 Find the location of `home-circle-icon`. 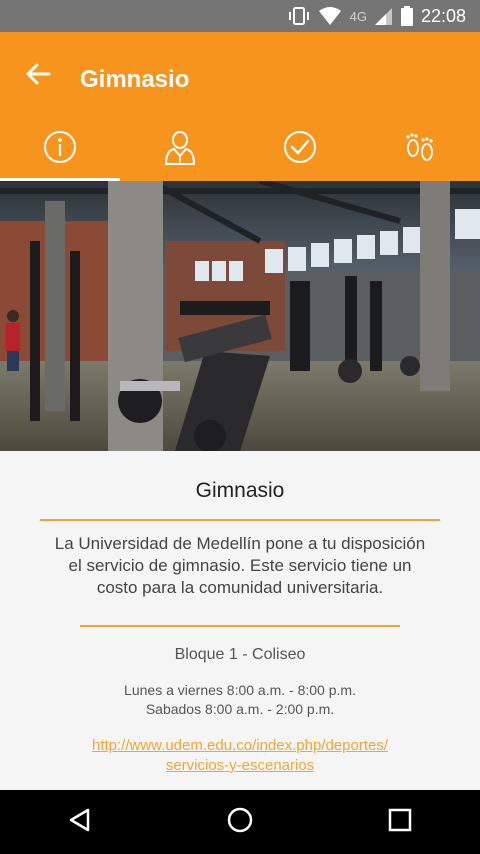

home-circle-icon is located at coordinates (240, 822).